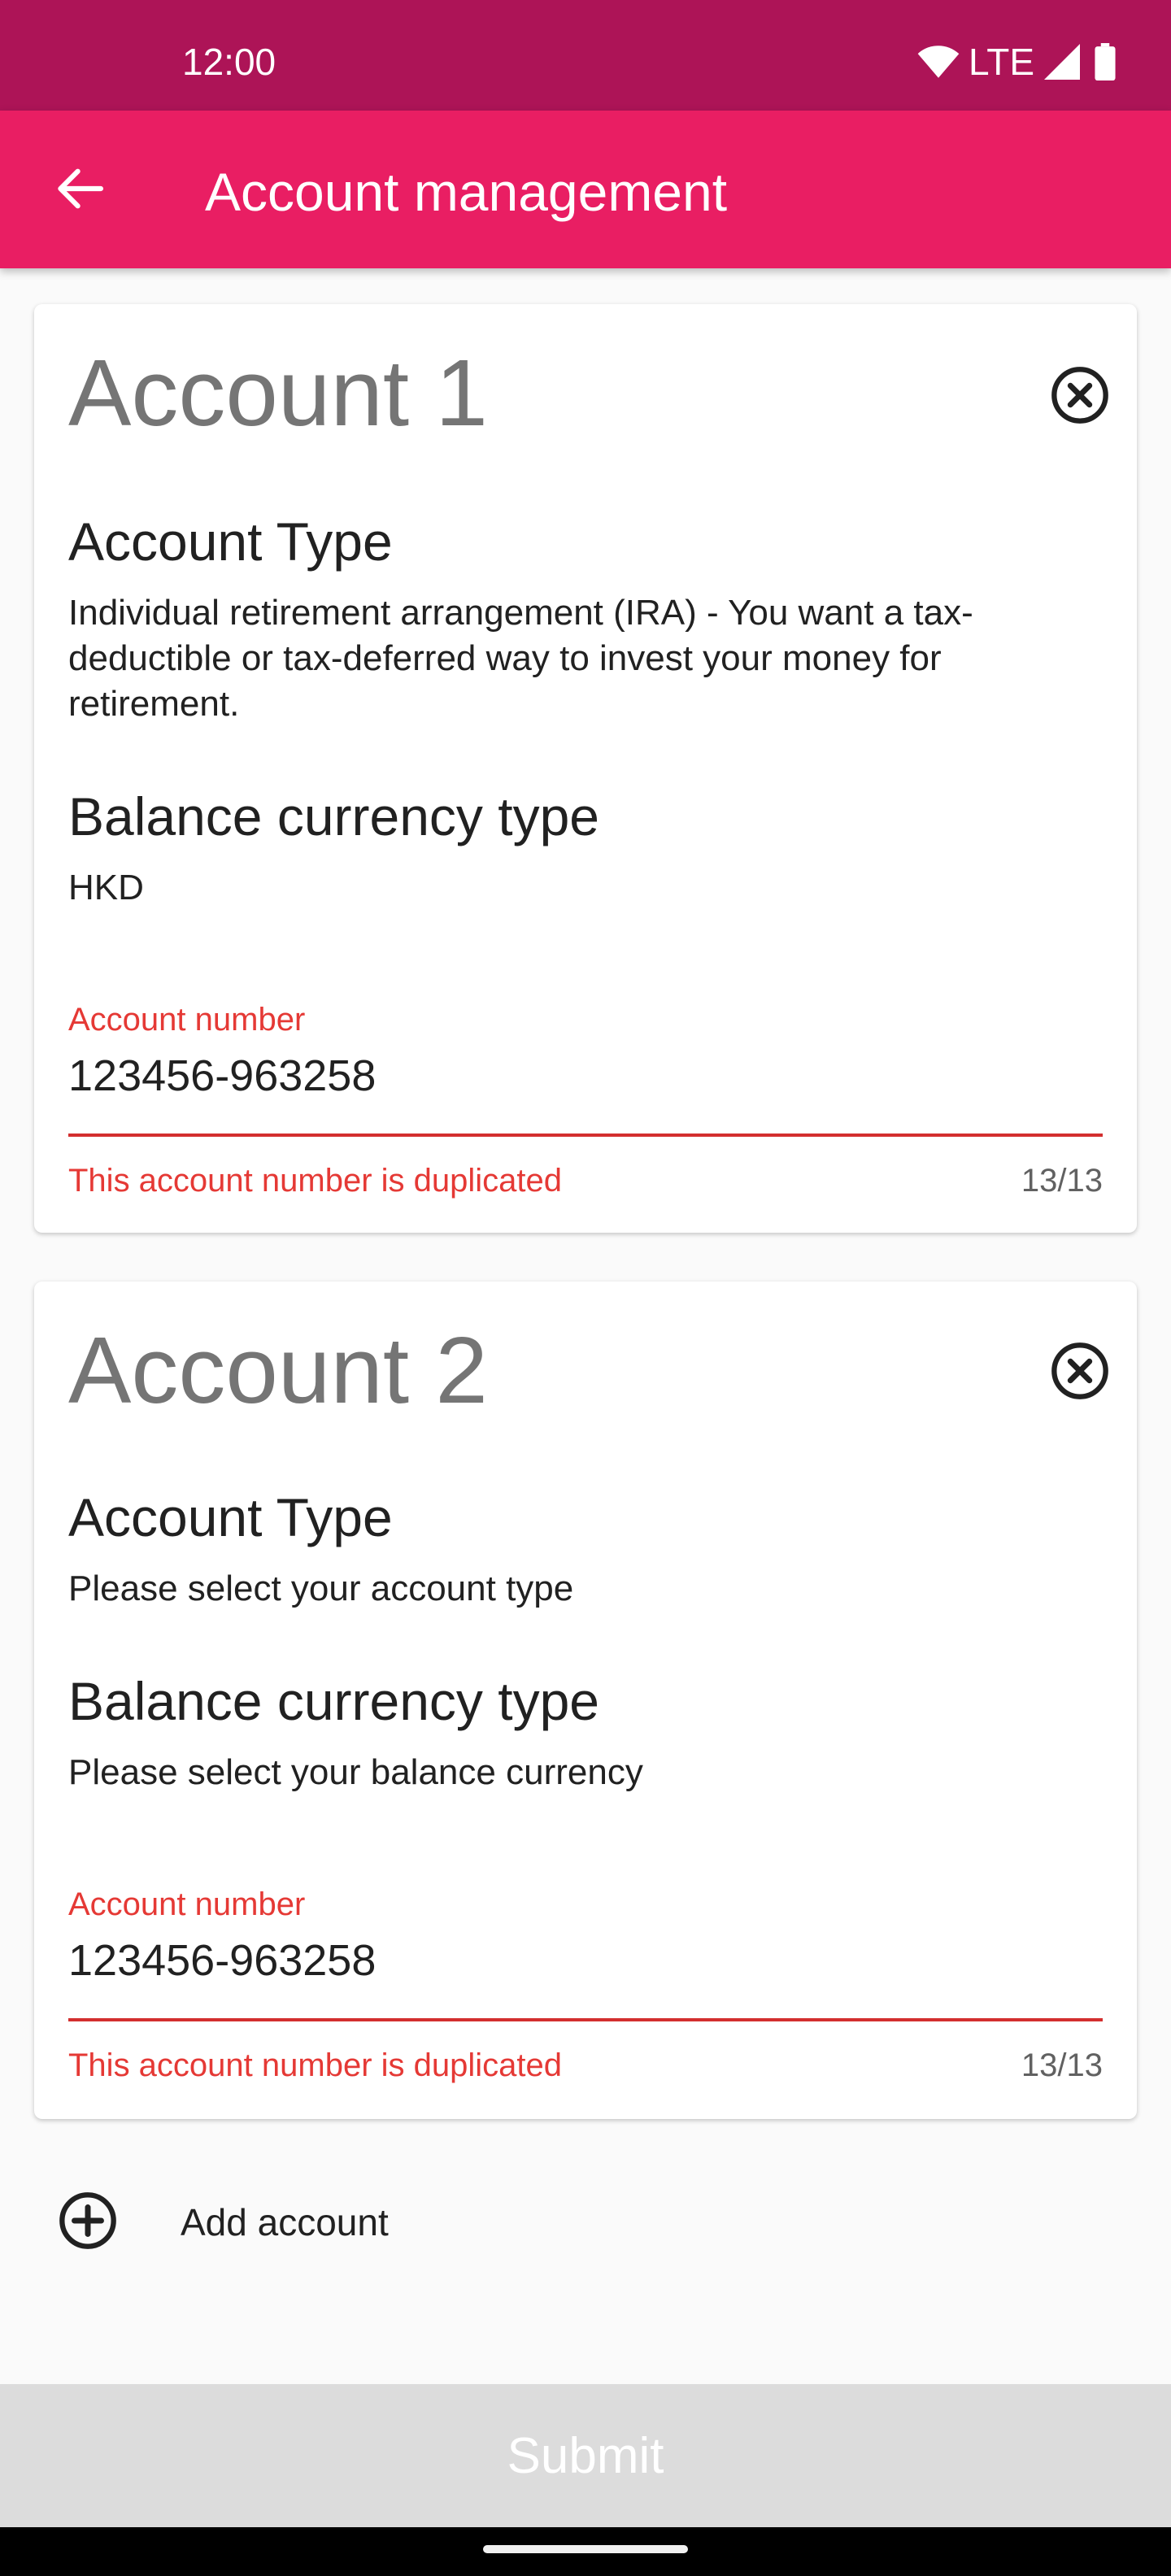 This screenshot has height=2576, width=1171. Describe the element at coordinates (88, 2223) in the screenshot. I see `add-circle-icon` at that location.